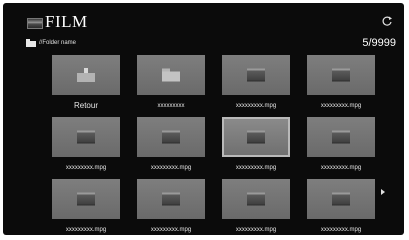  What do you see at coordinates (85, 105) in the screenshot?
I see `tile-label: Retour` at bounding box center [85, 105].